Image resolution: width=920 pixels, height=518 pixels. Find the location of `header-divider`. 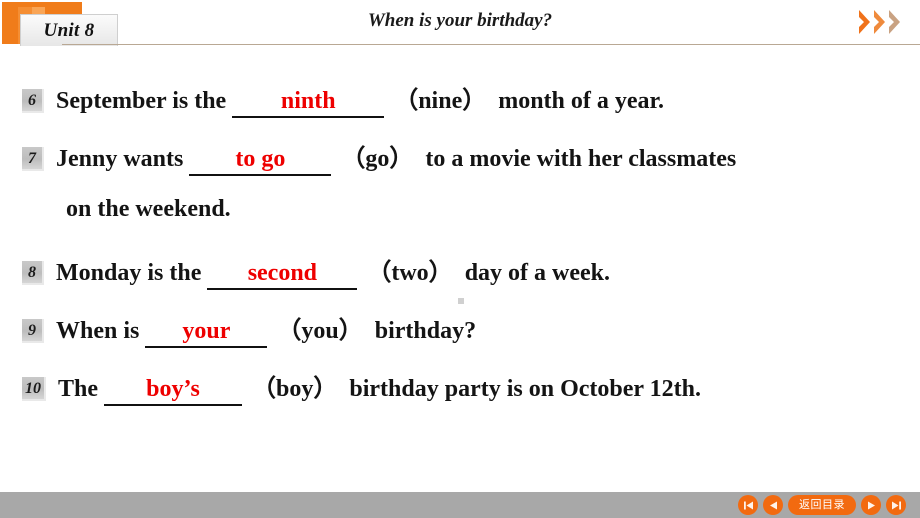

header-divider is located at coordinates (491, 44).